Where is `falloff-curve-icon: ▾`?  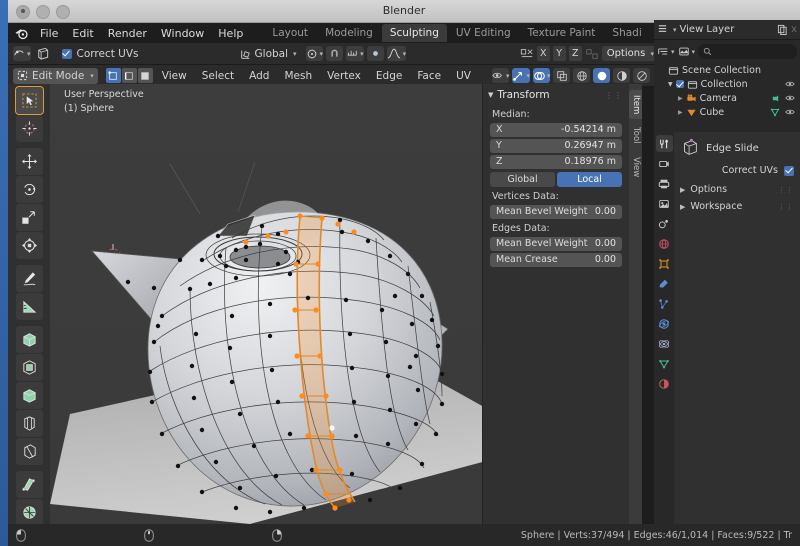
falloff-curve-icon: ▾ is located at coordinates (396, 53).